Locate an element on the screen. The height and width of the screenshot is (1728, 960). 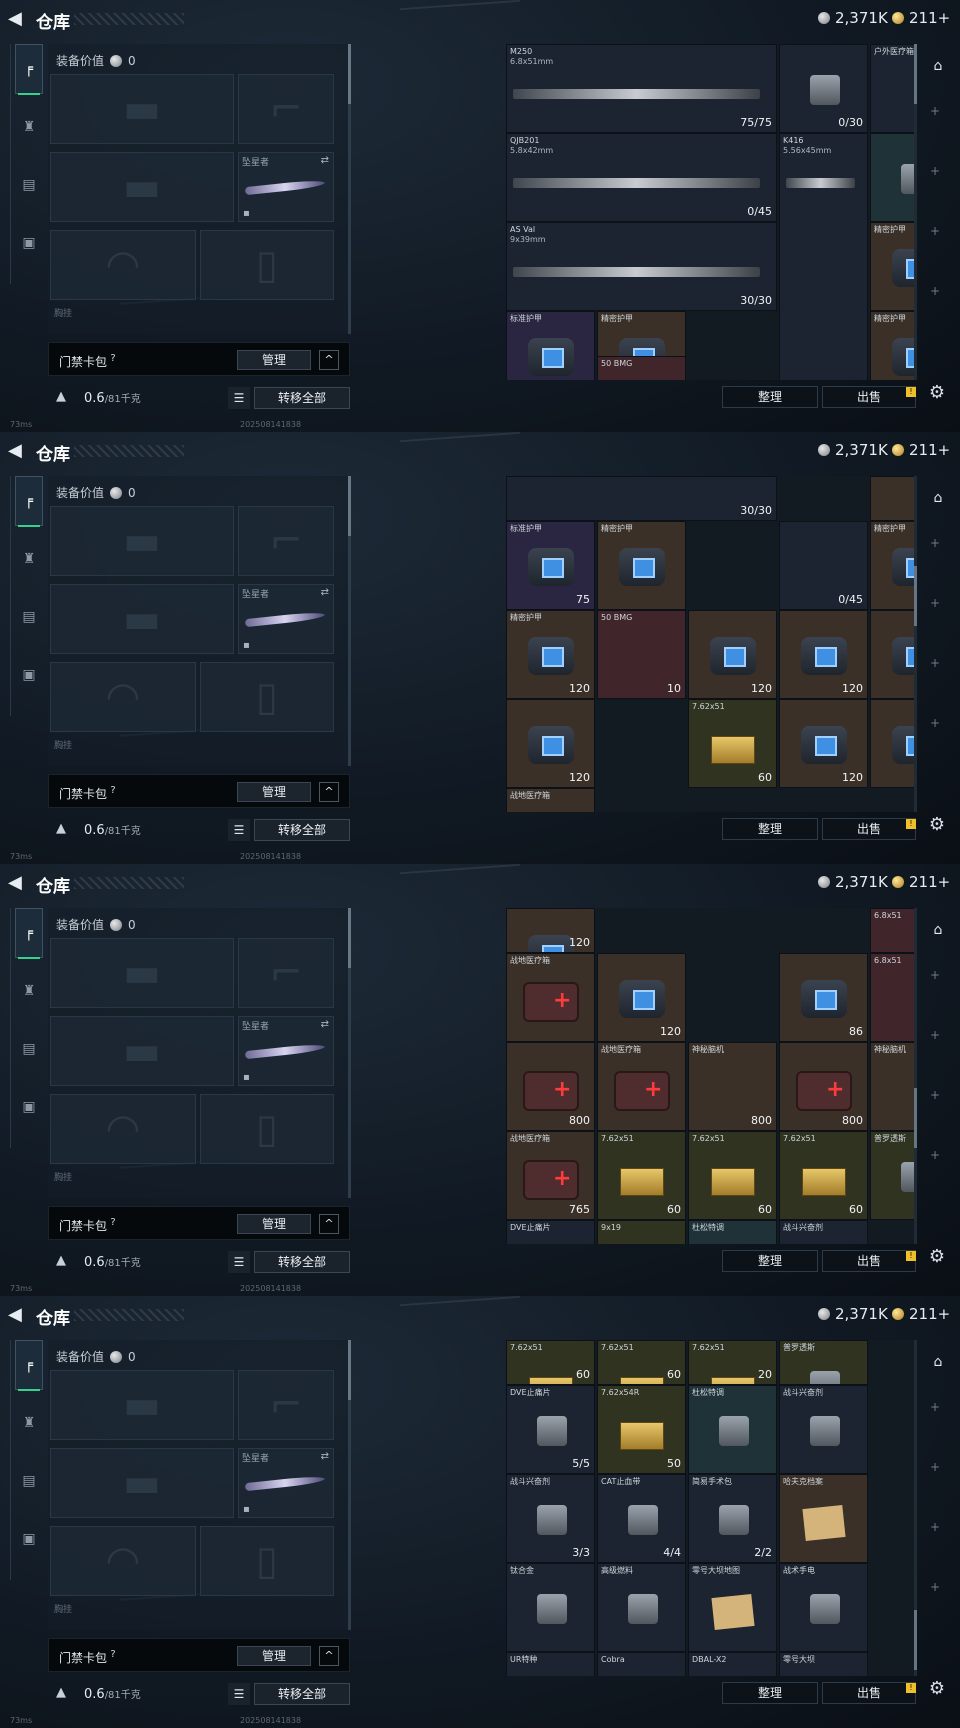
backpack-tab: ▤ is located at coordinates (29, 185).